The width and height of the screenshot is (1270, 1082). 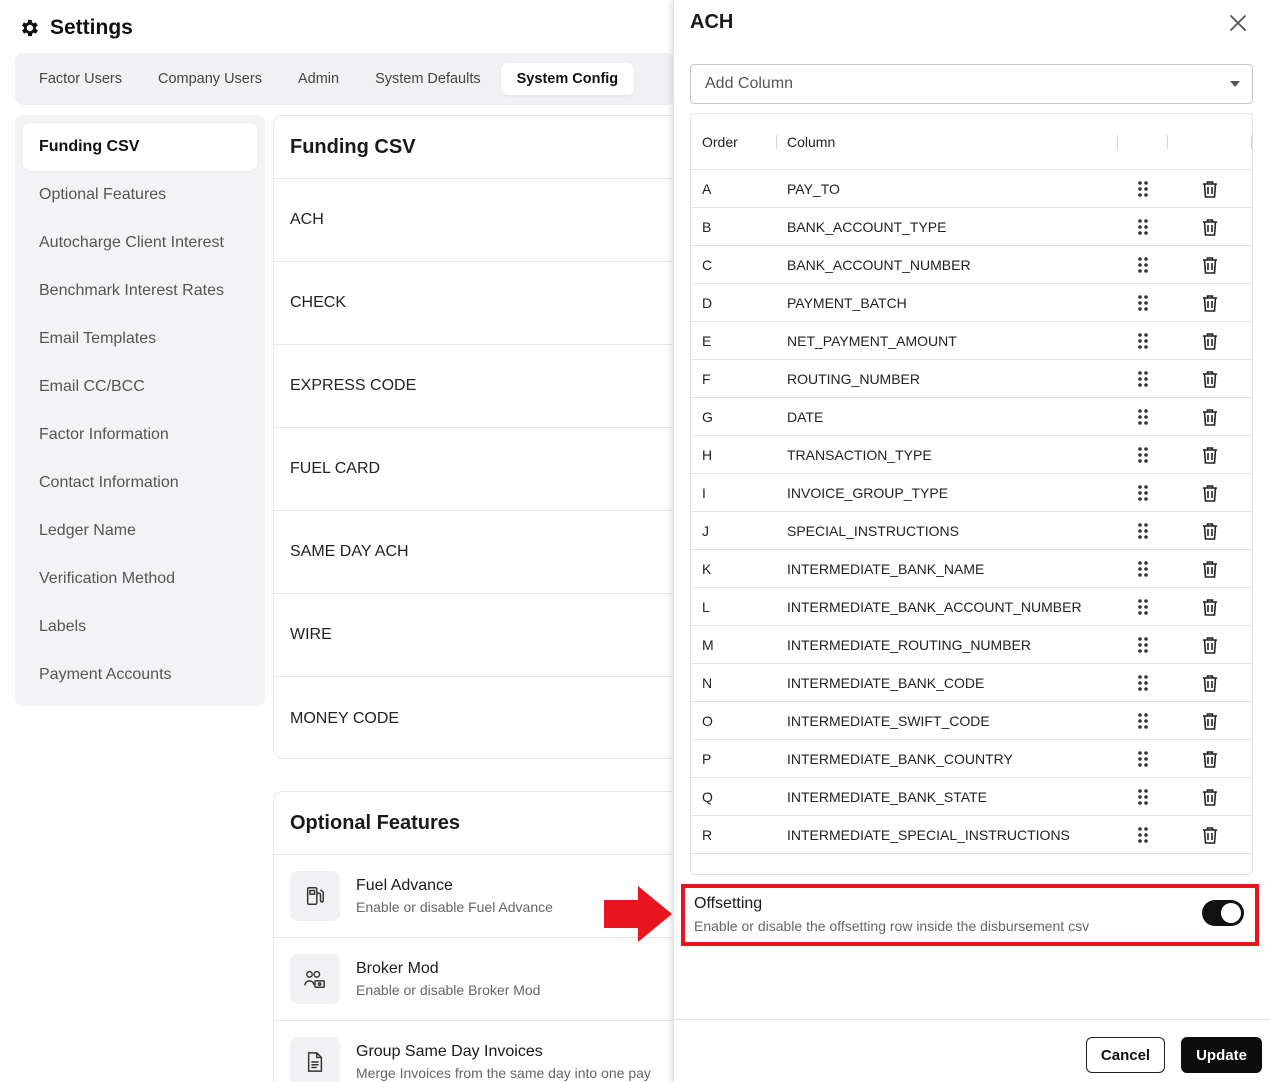 What do you see at coordinates (707, 302) in the screenshot?
I see `row-order: D` at bounding box center [707, 302].